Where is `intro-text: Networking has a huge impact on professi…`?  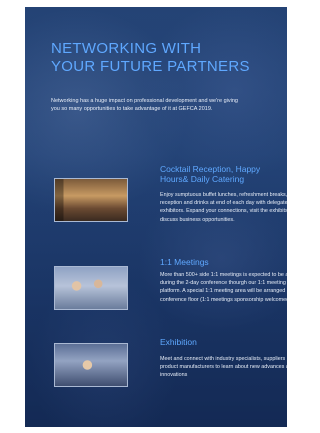
intro-text: Networking has a huge impact on professi… is located at coordinates (144, 105).